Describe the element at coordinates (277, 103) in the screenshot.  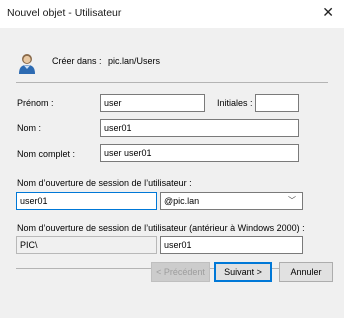
I see `initials-field` at that location.